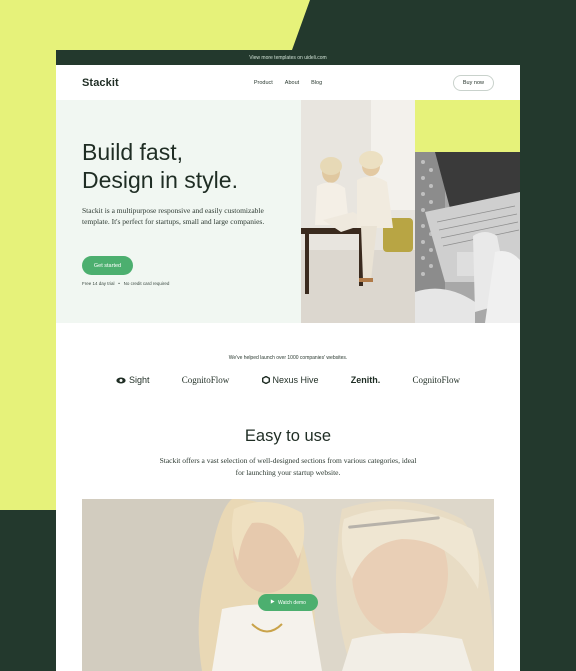  What do you see at coordinates (160, 180) in the screenshot?
I see `hero-title-line-2: Design in style.` at bounding box center [160, 180].